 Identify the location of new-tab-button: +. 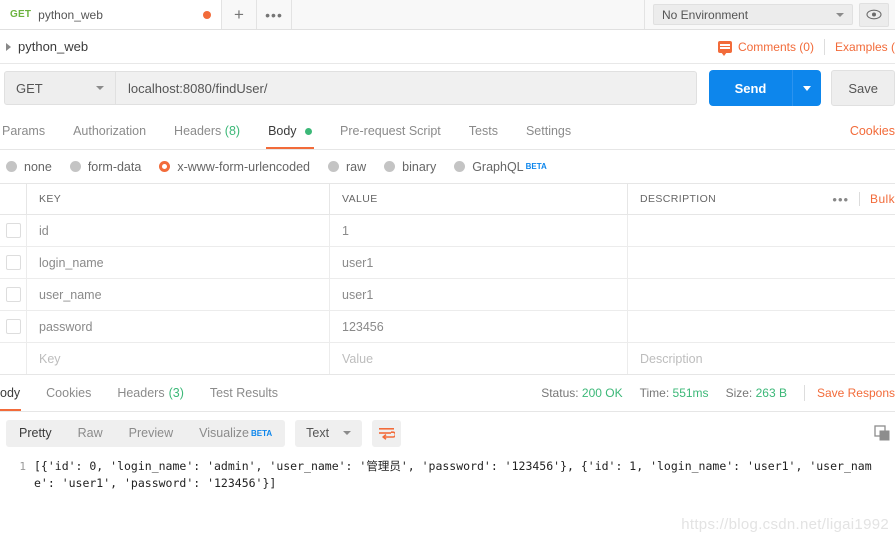
(239, 14).